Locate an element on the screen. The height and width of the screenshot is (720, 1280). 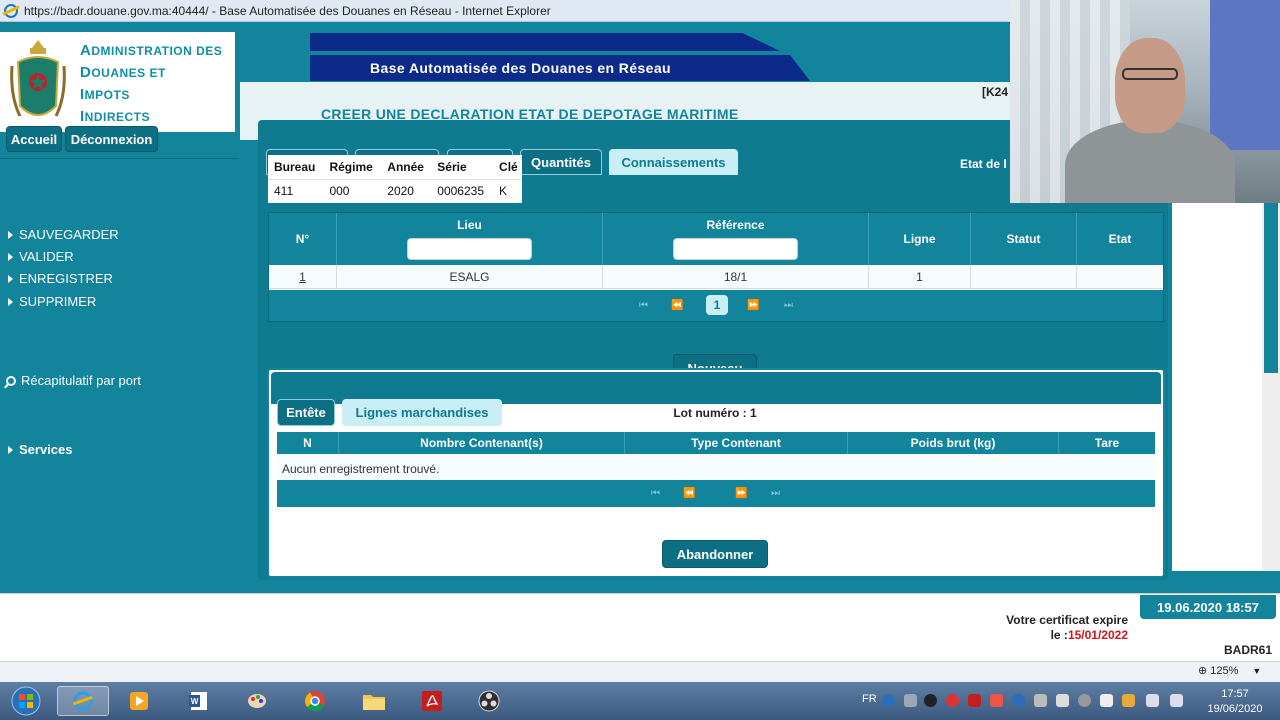
start-button is located at coordinates (26, 701).